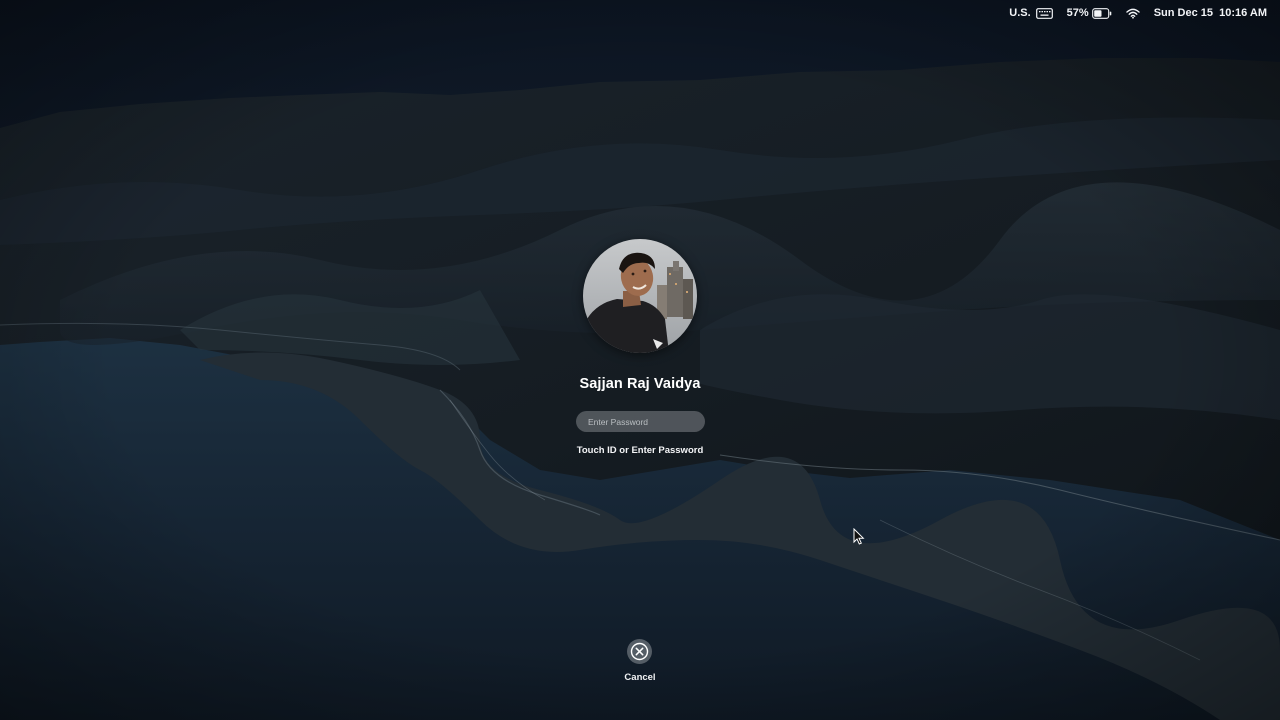 This screenshot has height=720, width=1280. I want to click on close-circle-icon, so click(639, 651).